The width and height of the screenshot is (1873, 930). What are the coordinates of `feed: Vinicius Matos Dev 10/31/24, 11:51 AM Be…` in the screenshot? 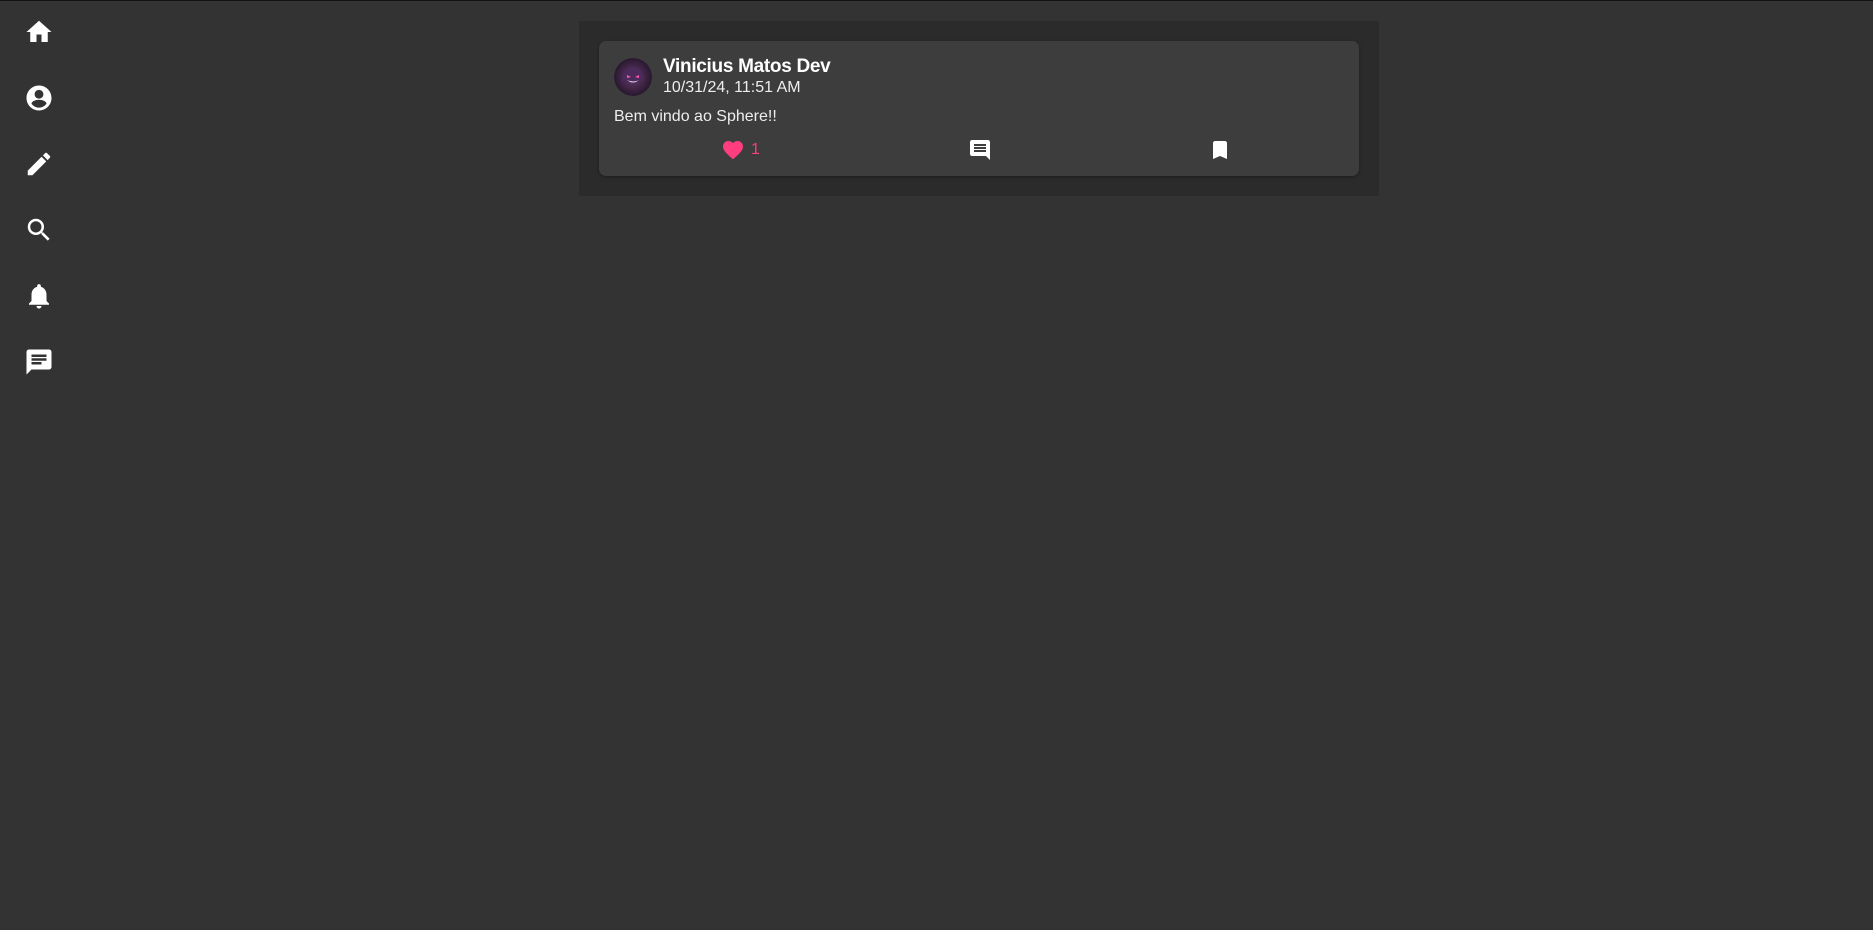 It's located at (979, 108).